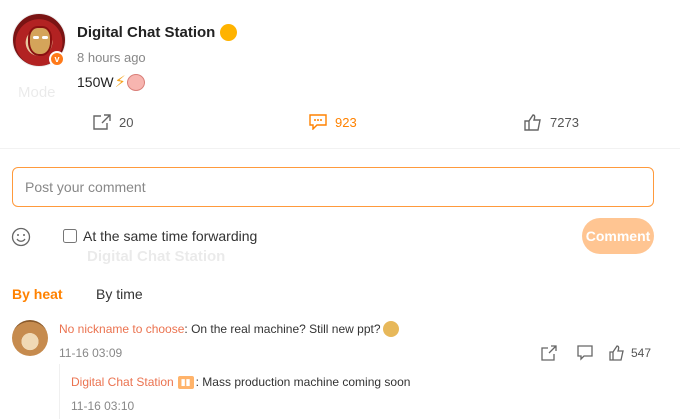  Describe the element at coordinates (37, 294) in the screenshot. I see `tab-by-heat: By heat` at that location.